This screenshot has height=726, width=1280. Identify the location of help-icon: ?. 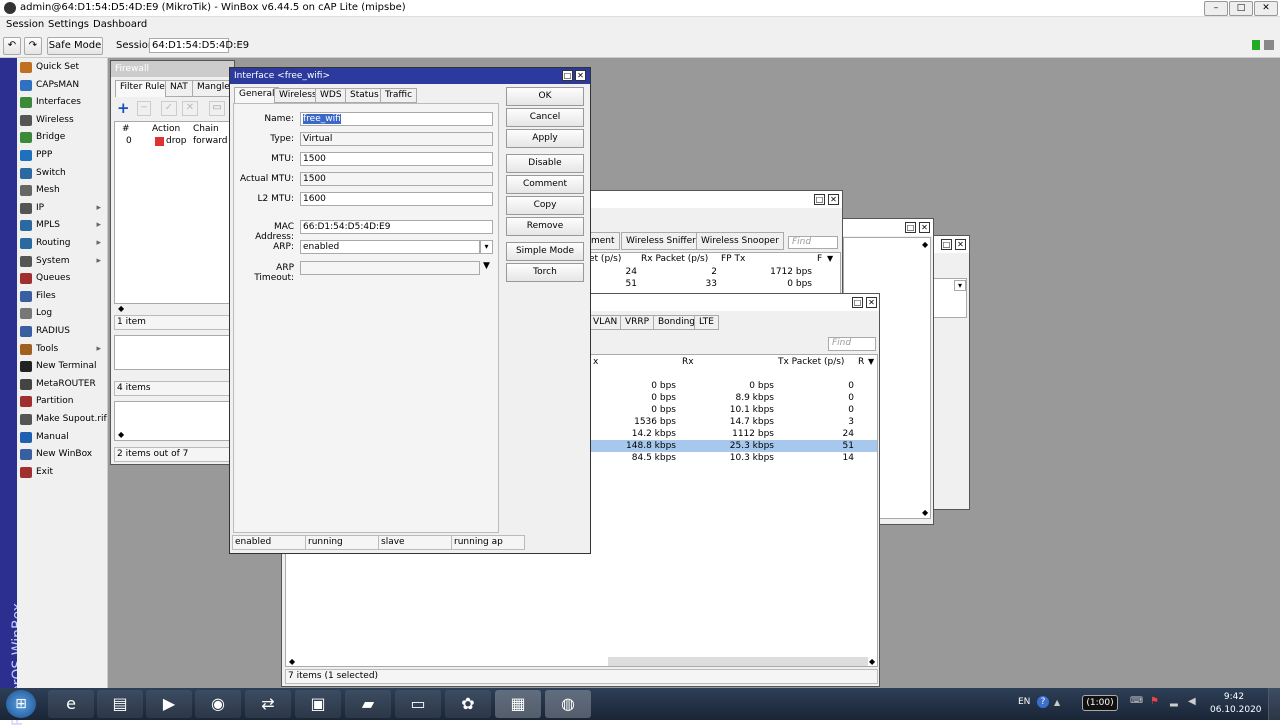
(1043, 702).